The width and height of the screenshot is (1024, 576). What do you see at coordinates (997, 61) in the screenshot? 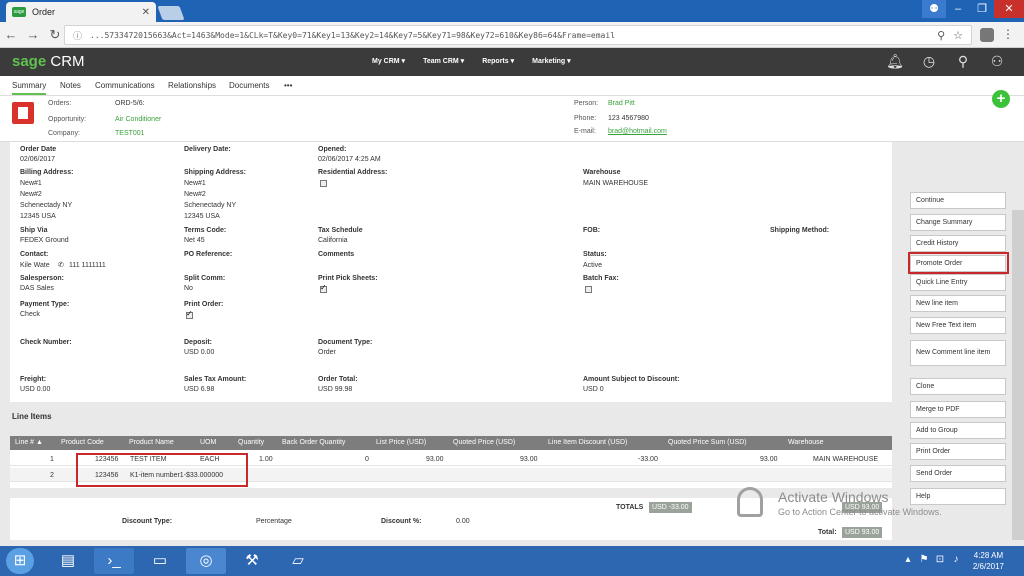
I see `user-icon: ⚇` at bounding box center [997, 61].